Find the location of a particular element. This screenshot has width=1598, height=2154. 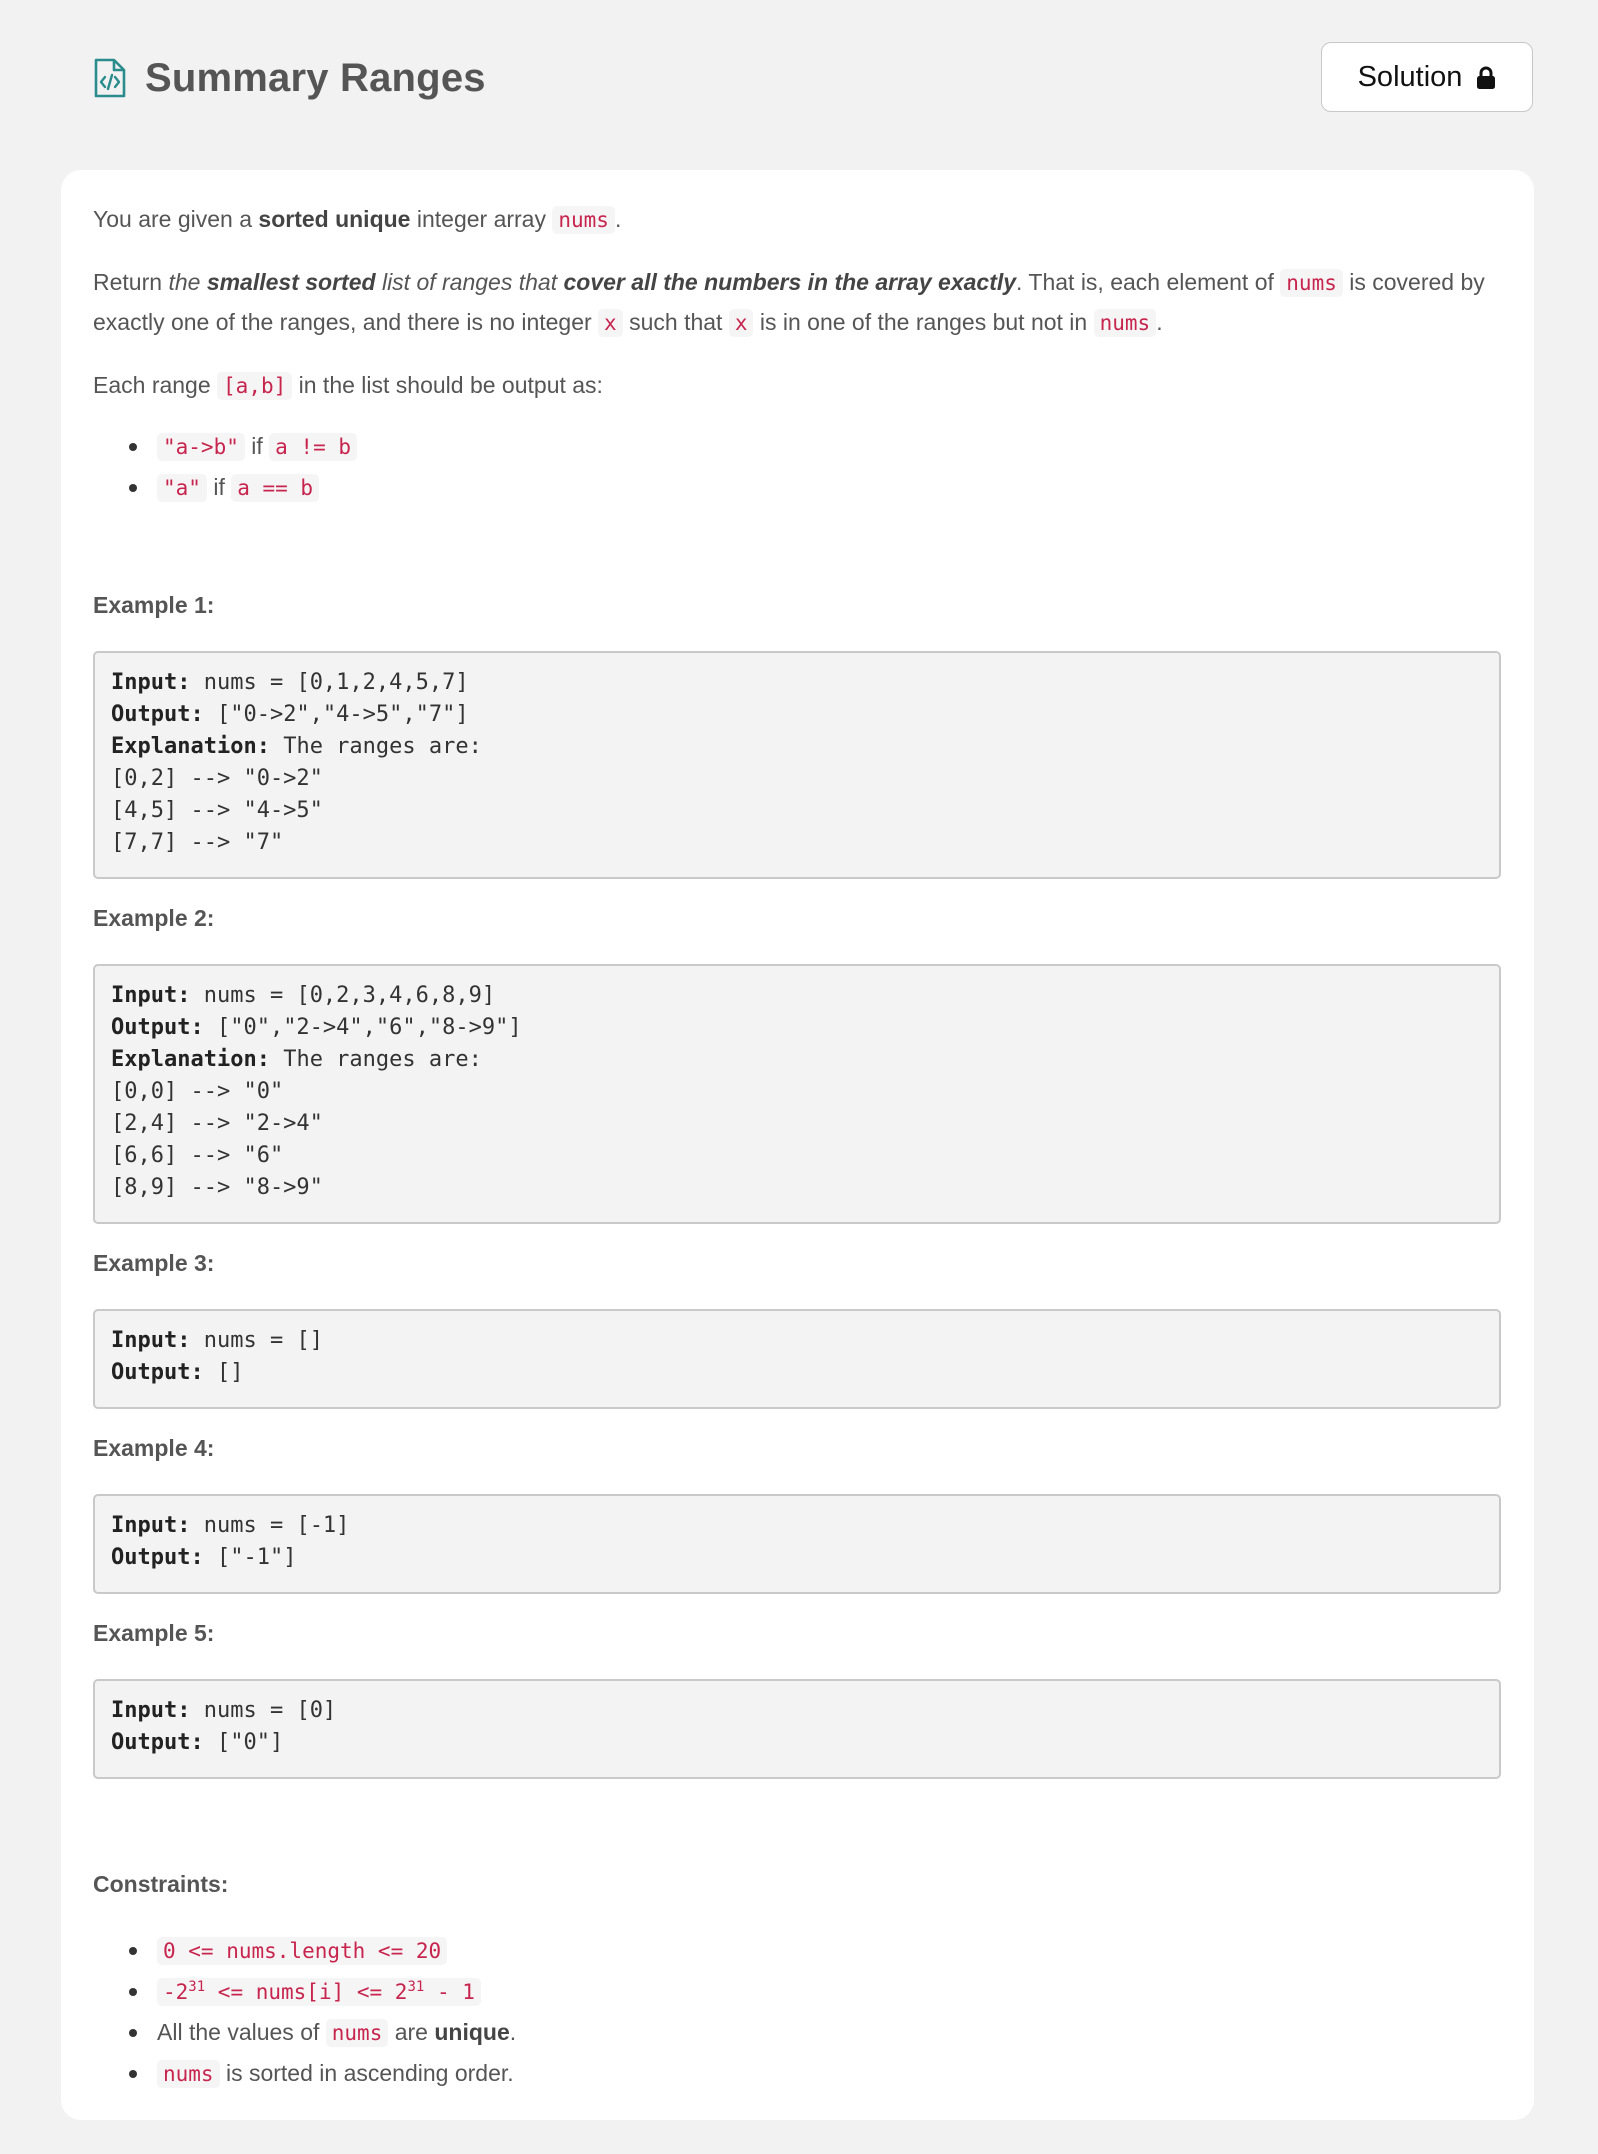

list-item: nums is sorted in ascending order. is located at coordinates (797, 2073).